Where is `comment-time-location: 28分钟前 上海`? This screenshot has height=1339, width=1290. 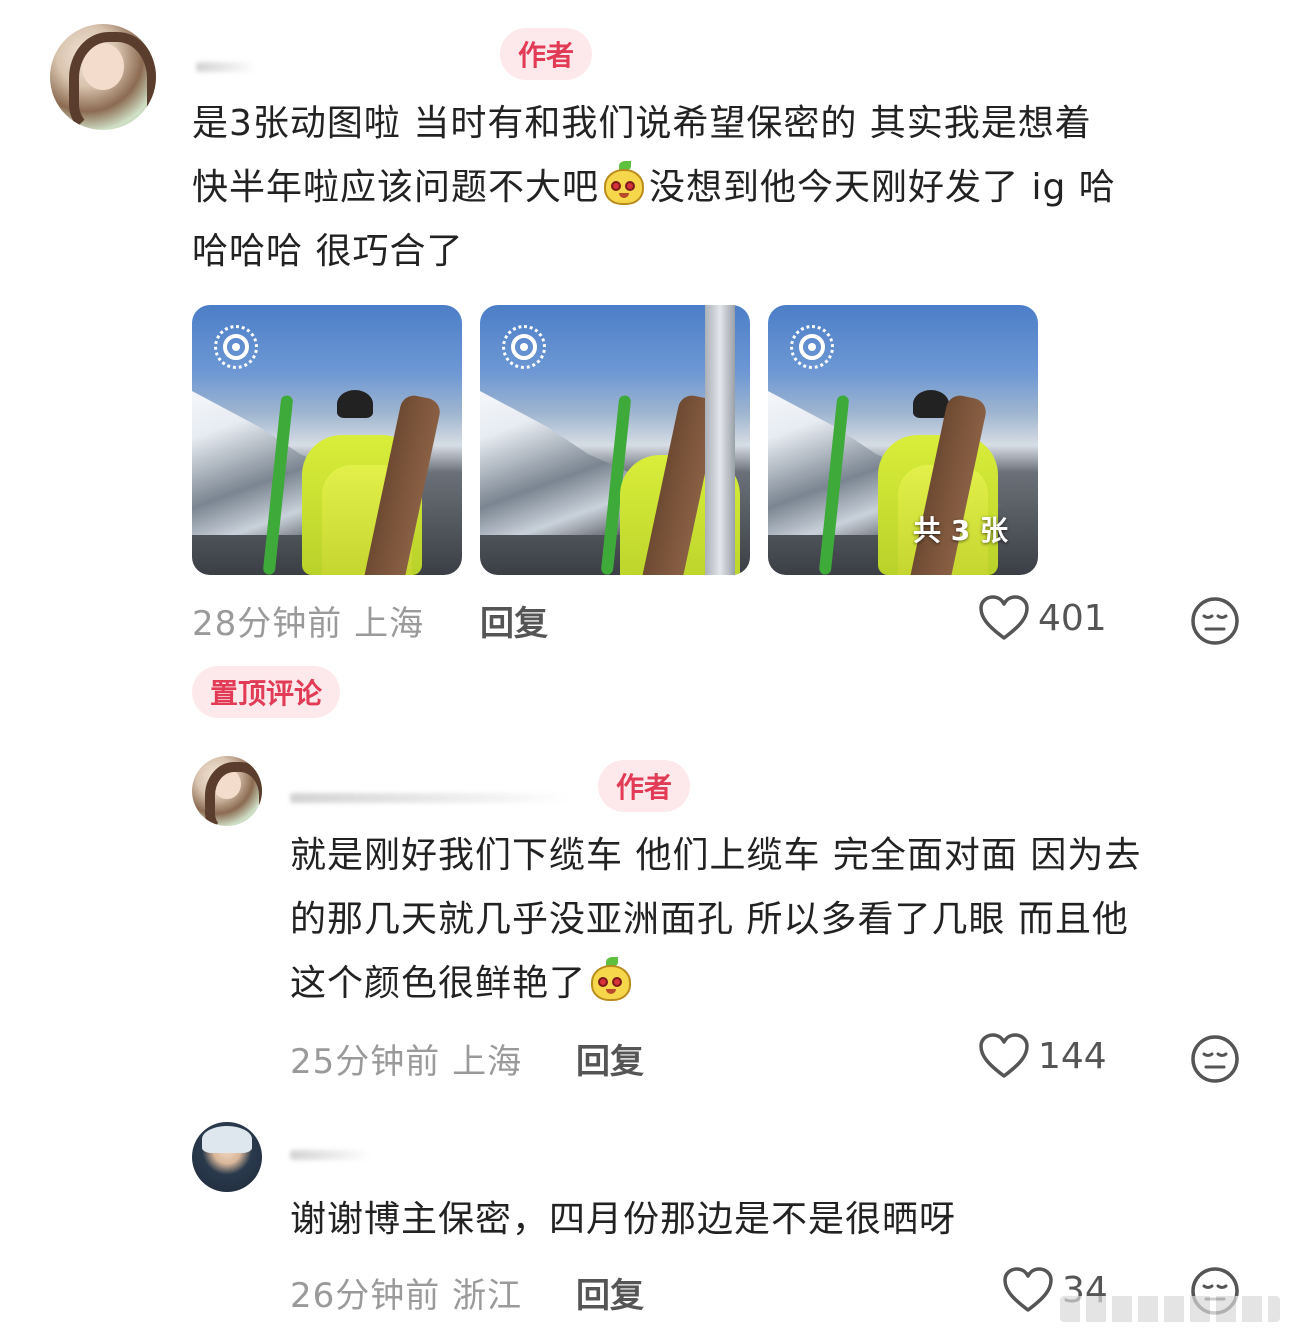 comment-time-location: 28分钟前 上海 is located at coordinates (308, 624).